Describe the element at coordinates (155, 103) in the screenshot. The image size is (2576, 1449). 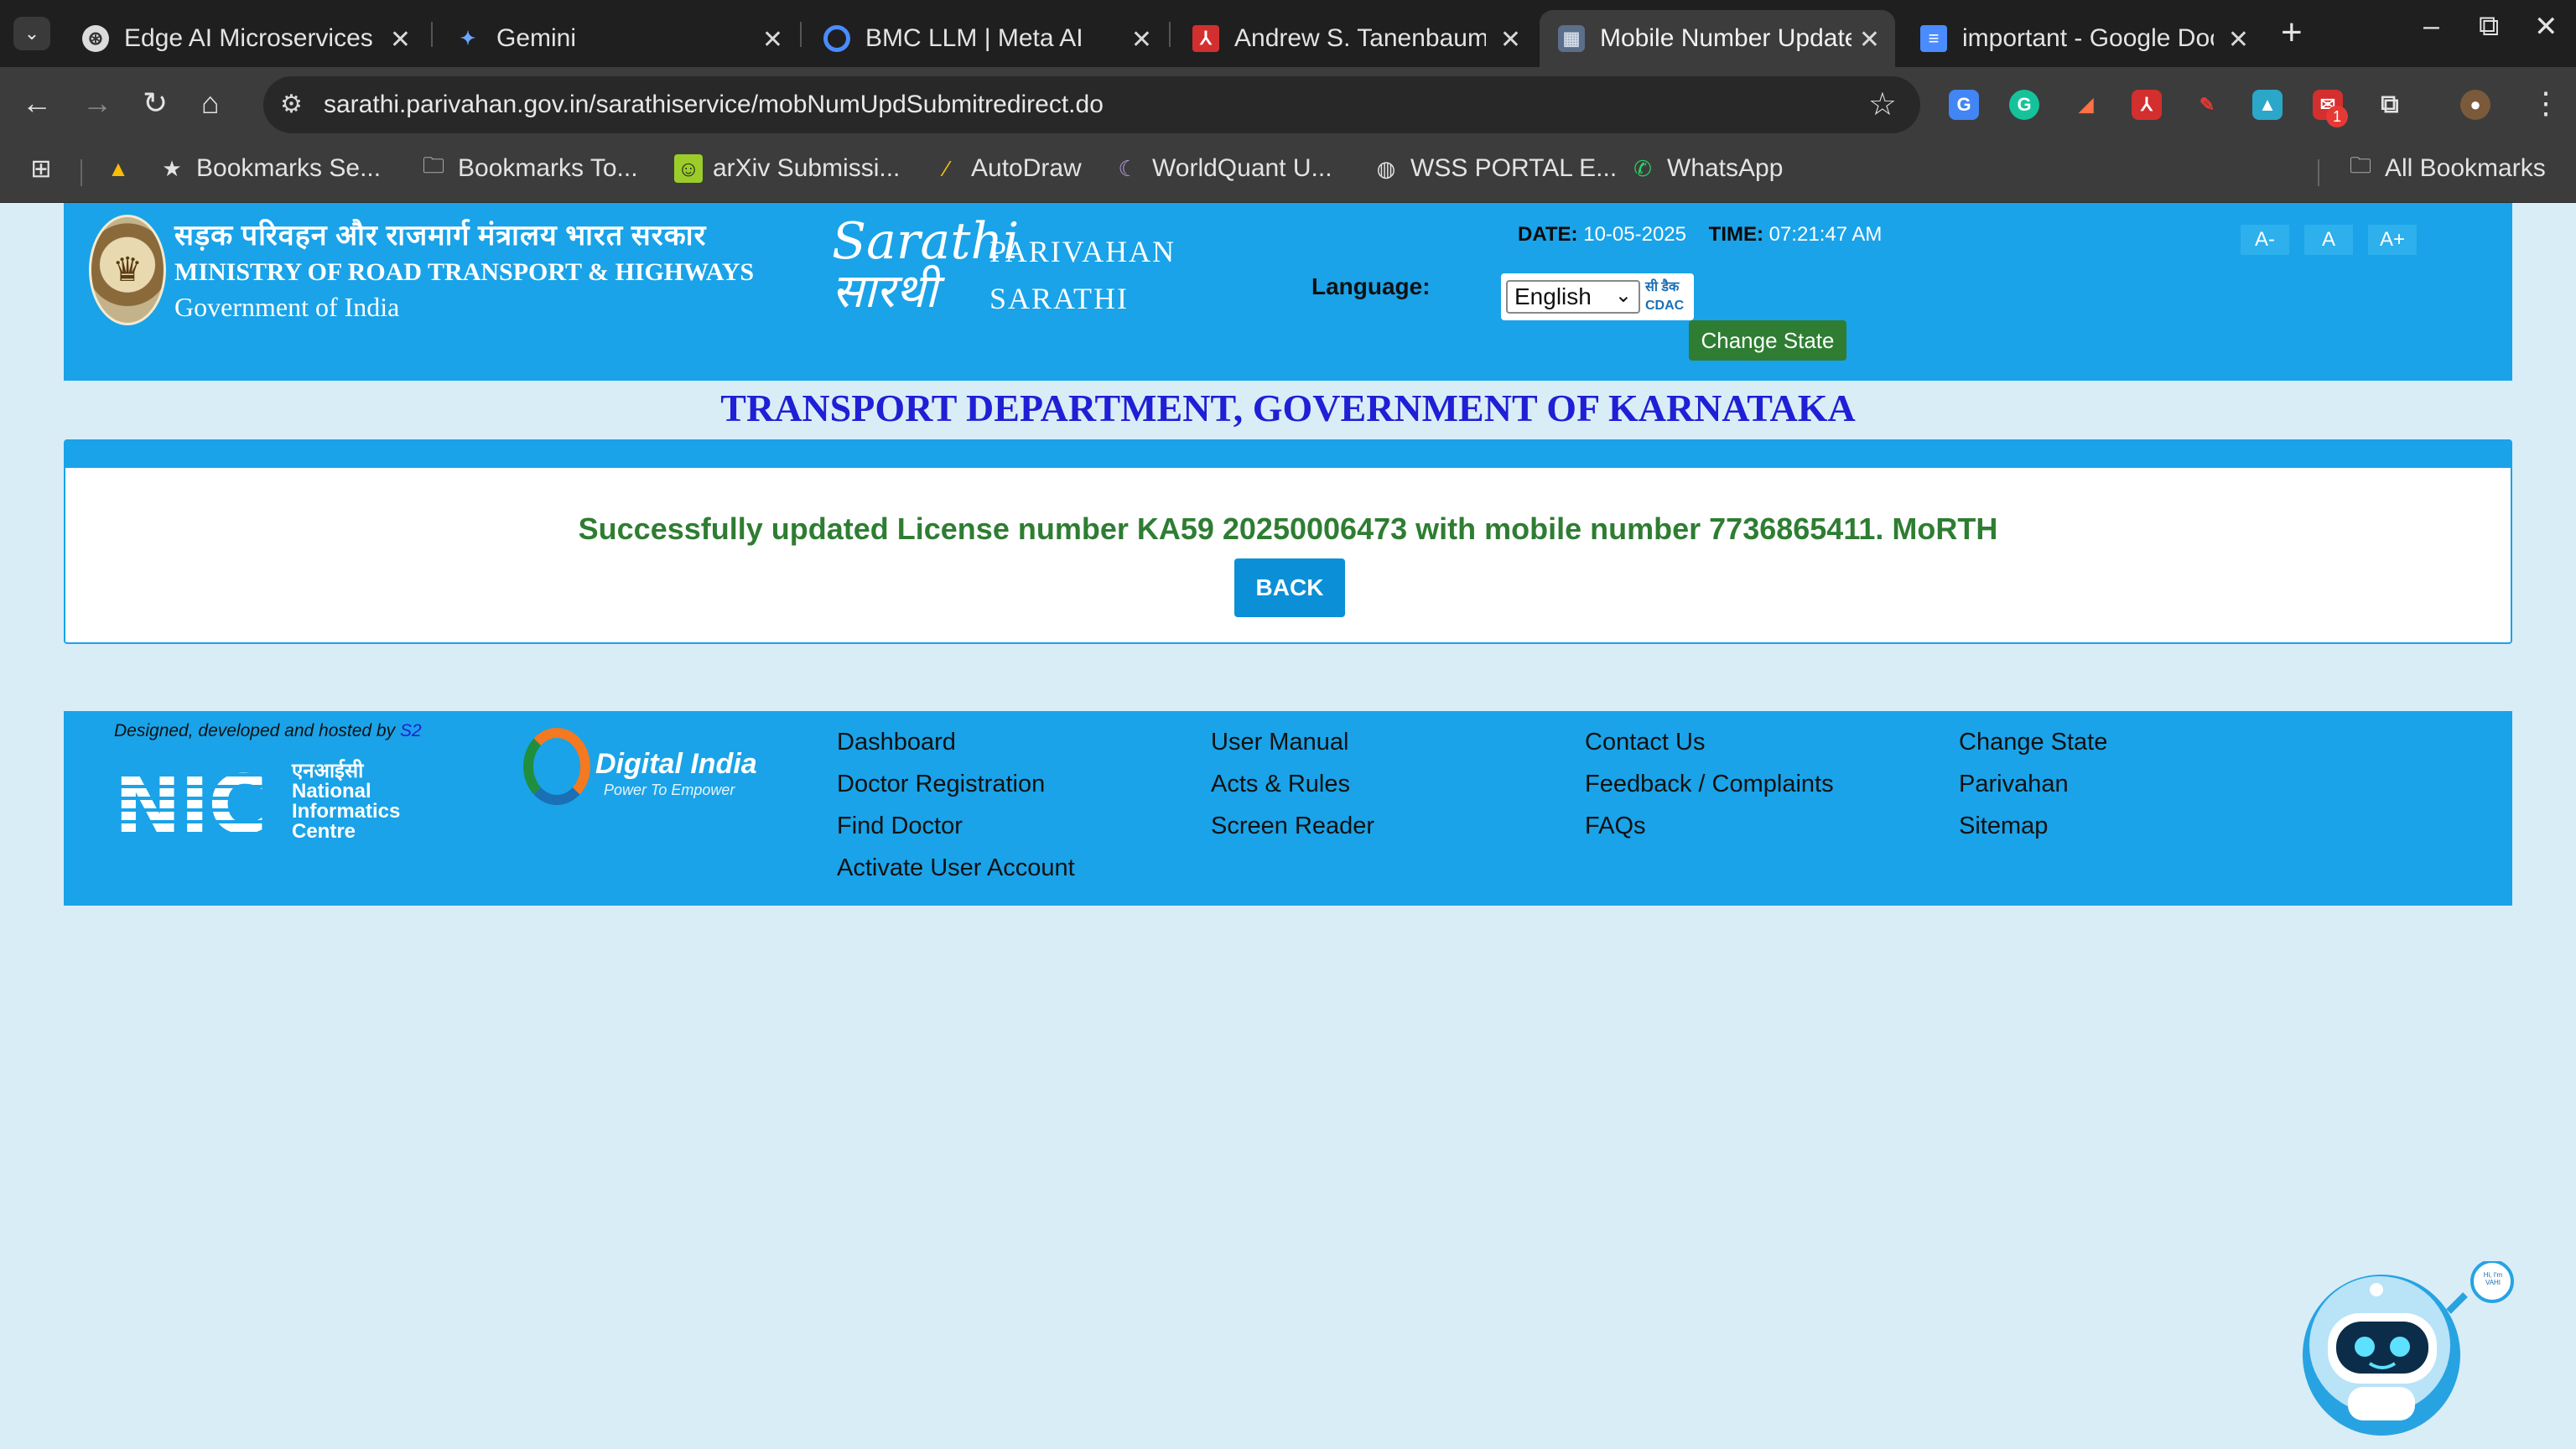
I see `reload-icon: ↻` at that location.